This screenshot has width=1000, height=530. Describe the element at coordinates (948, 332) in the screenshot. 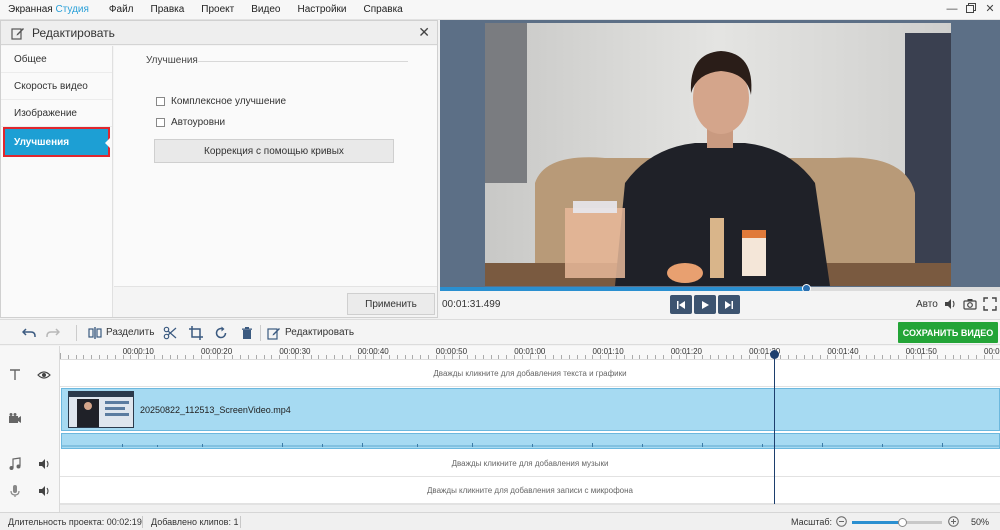

I see `save-video-button: СОХРАНИТЬ ВИДЕО` at that location.